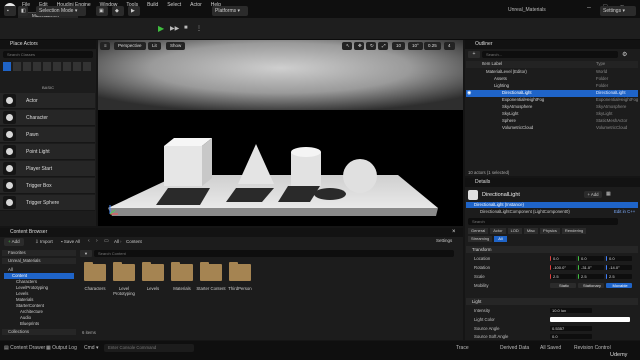  What do you see at coordinates (118, 11) in the screenshot?
I see `blueprint-icon: ◆` at bounding box center [118, 11].